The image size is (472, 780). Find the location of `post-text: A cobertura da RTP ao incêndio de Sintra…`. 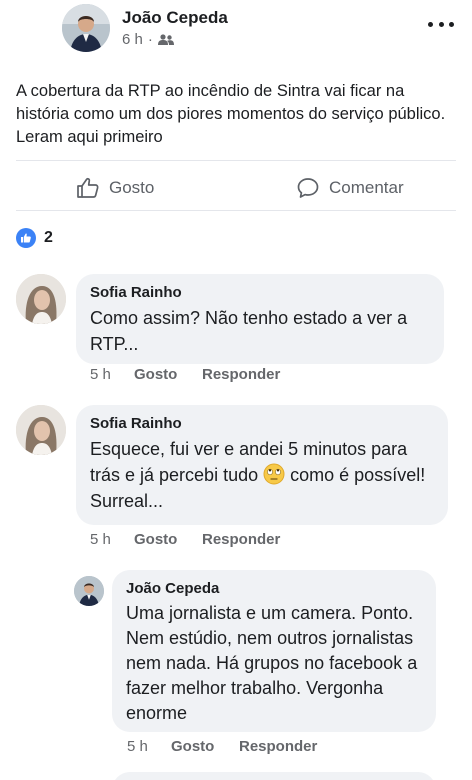

post-text: A cobertura da RTP ao incêndio de Sintra… is located at coordinates (231, 114).